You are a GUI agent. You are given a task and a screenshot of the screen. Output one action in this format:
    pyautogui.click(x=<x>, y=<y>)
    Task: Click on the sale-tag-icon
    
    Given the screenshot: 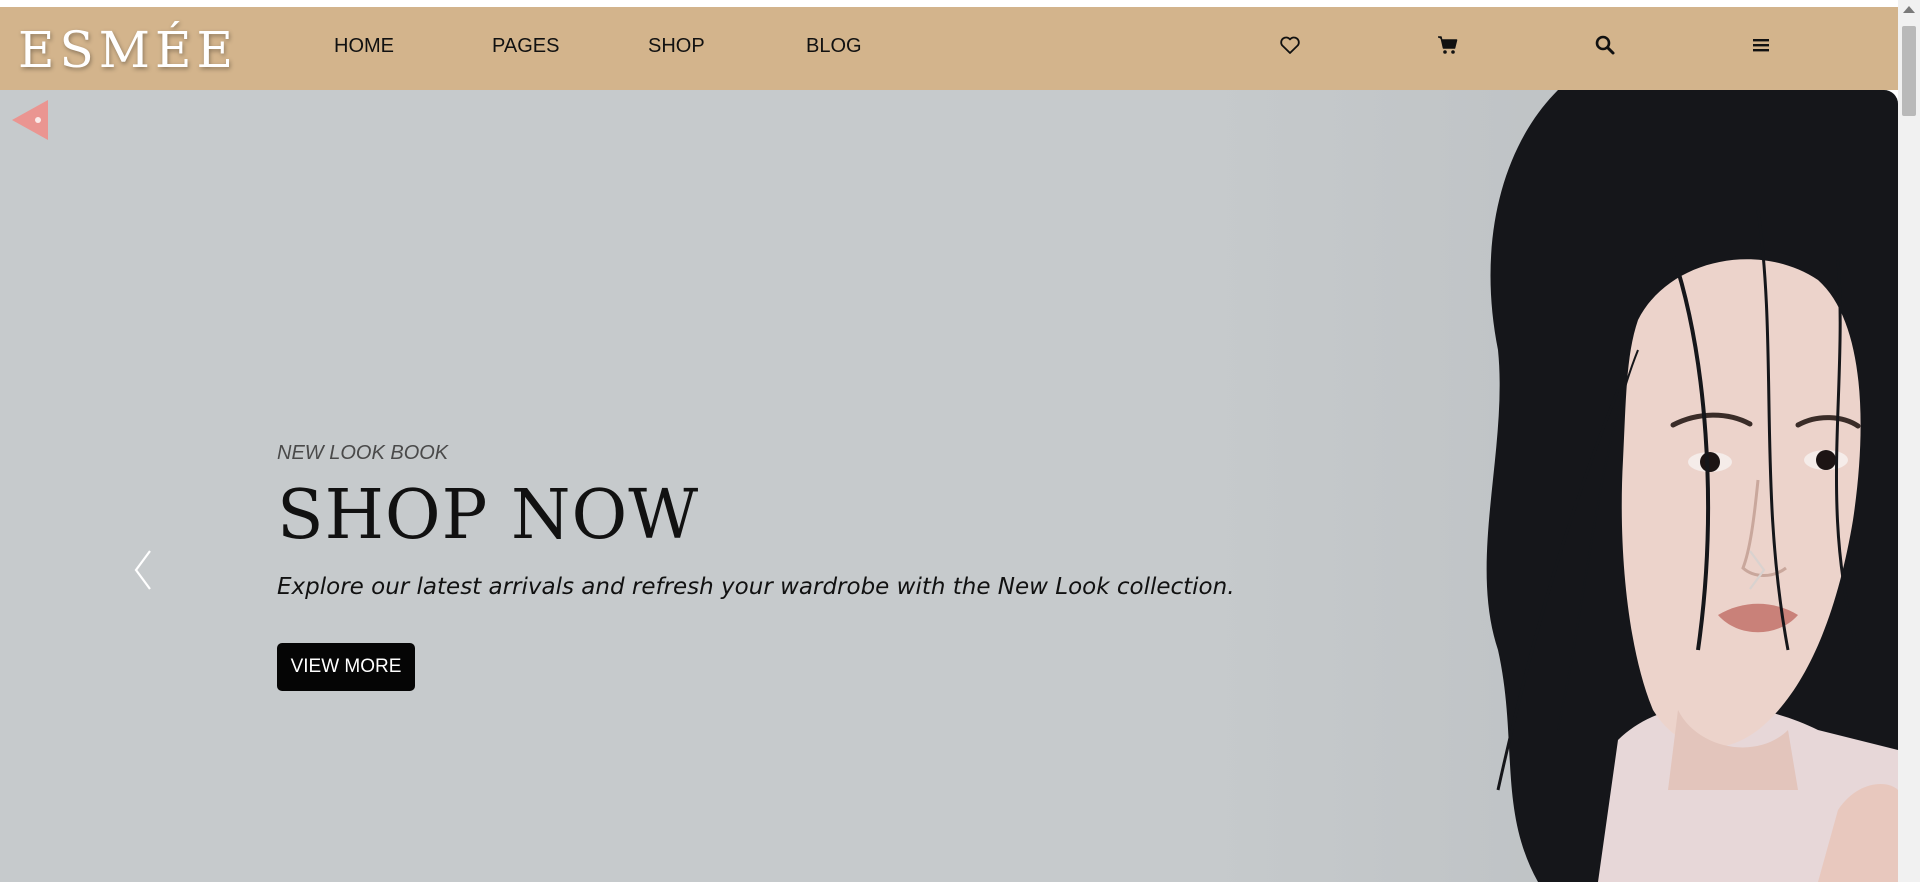 What is the action you would take?
    pyautogui.click(x=30, y=120)
    